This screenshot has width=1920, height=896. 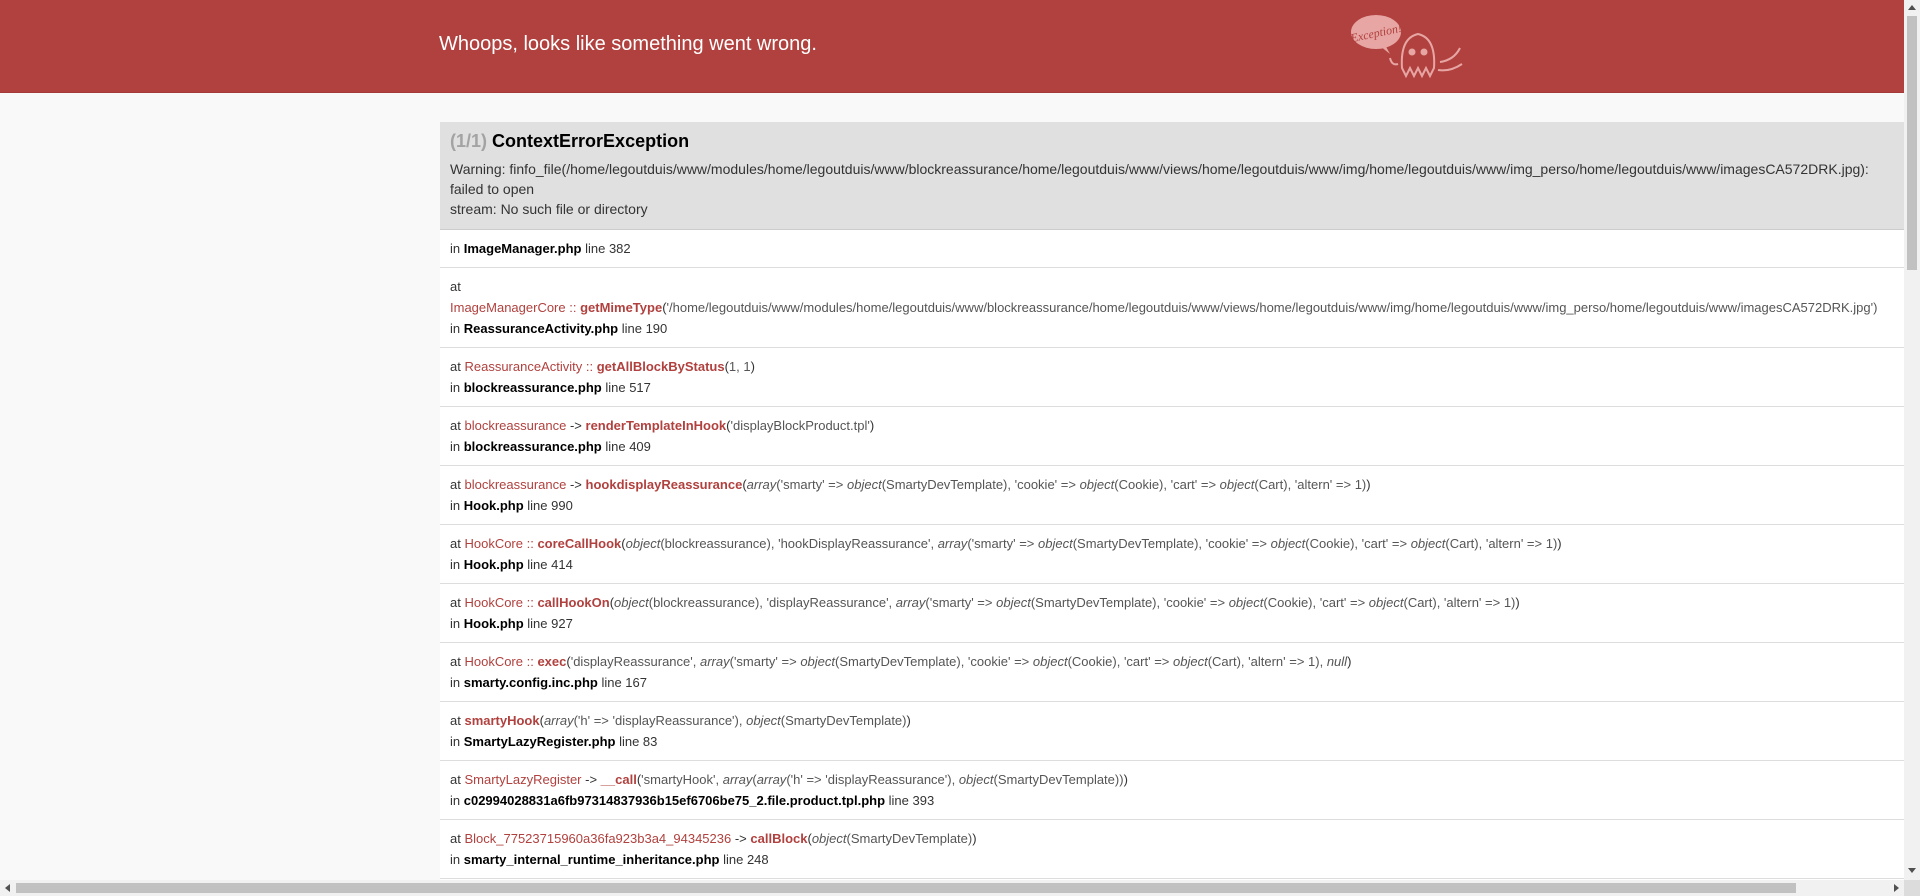 What do you see at coordinates (1337, 661) in the screenshot?
I see `trace-args: null` at bounding box center [1337, 661].